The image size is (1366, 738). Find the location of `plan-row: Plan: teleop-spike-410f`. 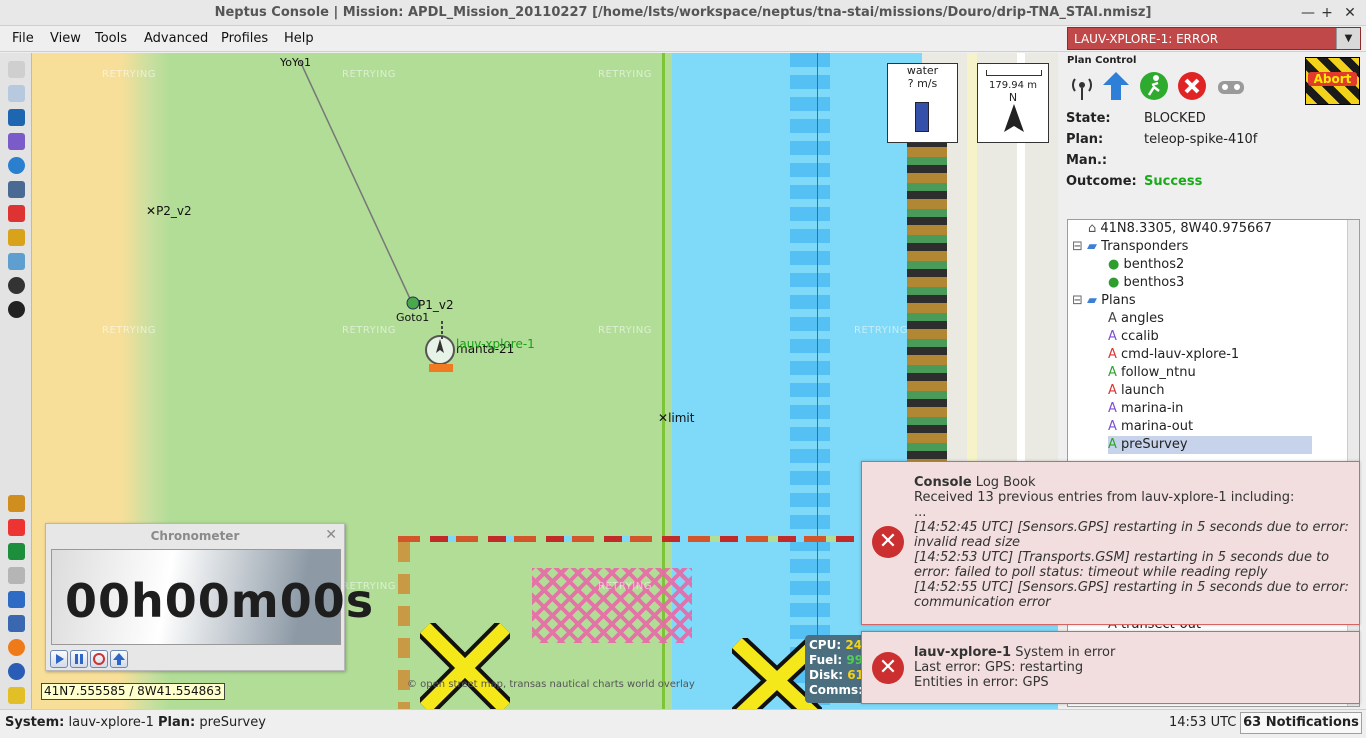

plan-row: Plan: teleop-spike-410f is located at coordinates (1162, 139).